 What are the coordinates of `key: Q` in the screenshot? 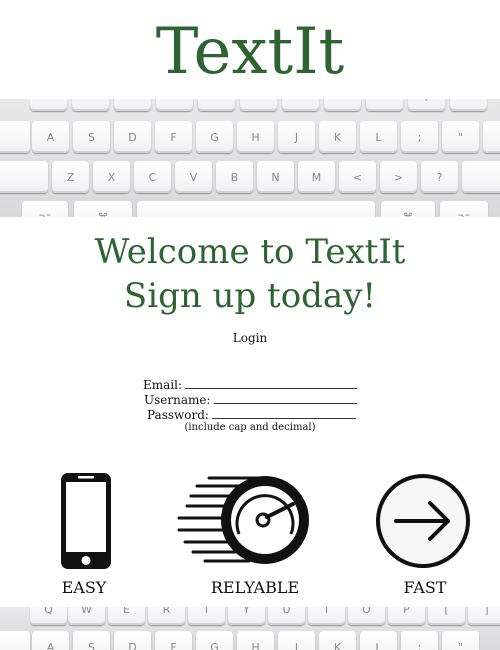 It's located at (48, 616).